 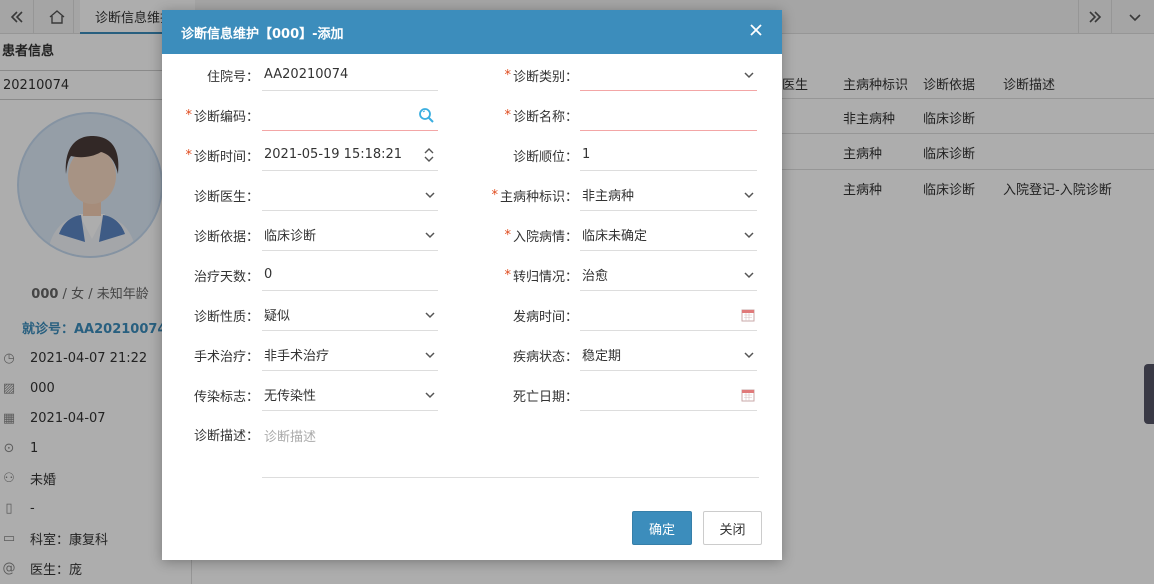 What do you see at coordinates (268, 274) in the screenshot?
I see `field-value: 0` at bounding box center [268, 274].